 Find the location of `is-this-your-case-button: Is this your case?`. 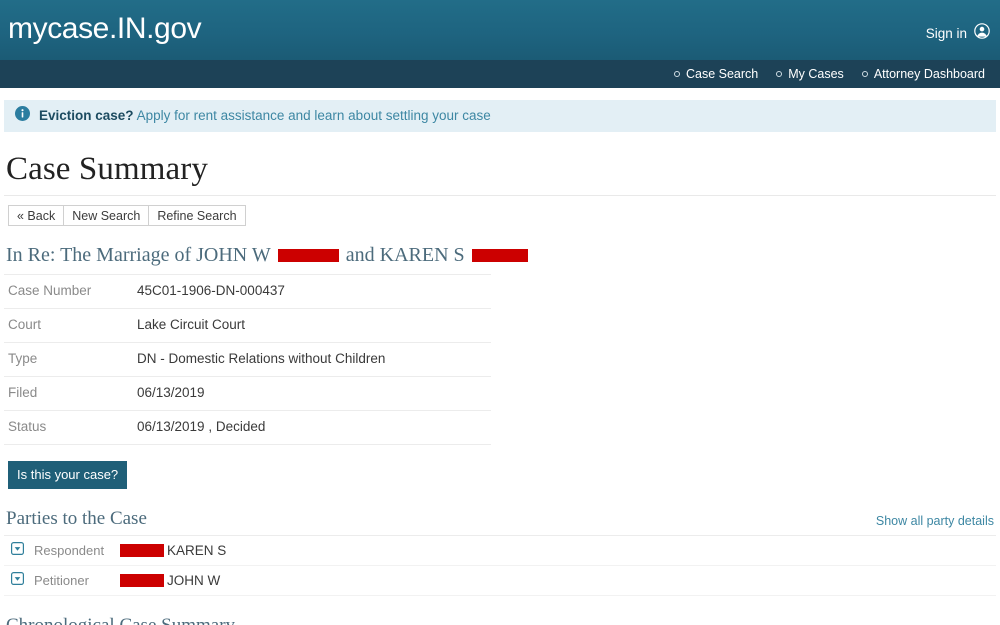

is-this-your-case-button: Is this your case? is located at coordinates (68, 475).